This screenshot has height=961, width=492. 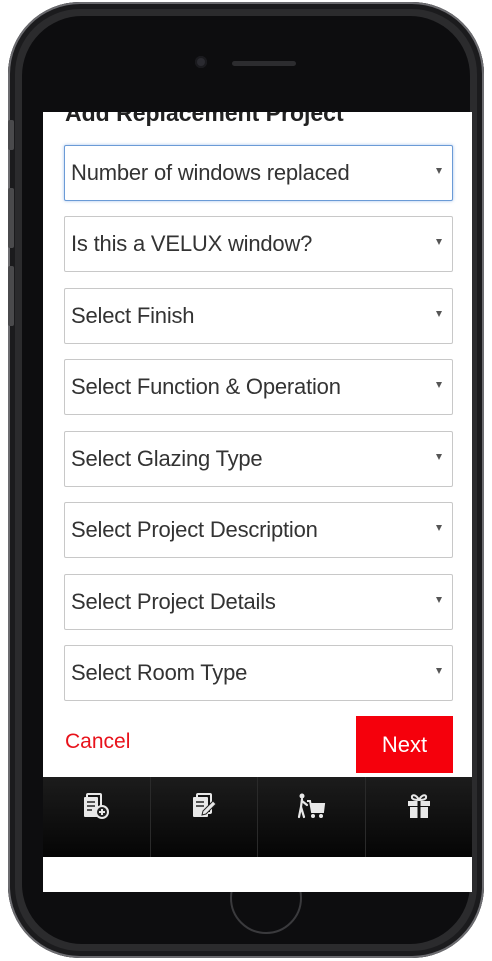 I want to click on volume-up-button, so click(x=11, y=218).